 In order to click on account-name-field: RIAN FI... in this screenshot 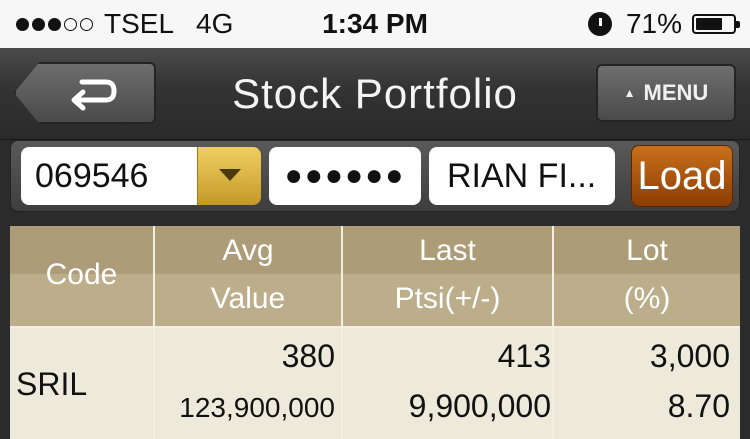, I will do `click(522, 176)`.